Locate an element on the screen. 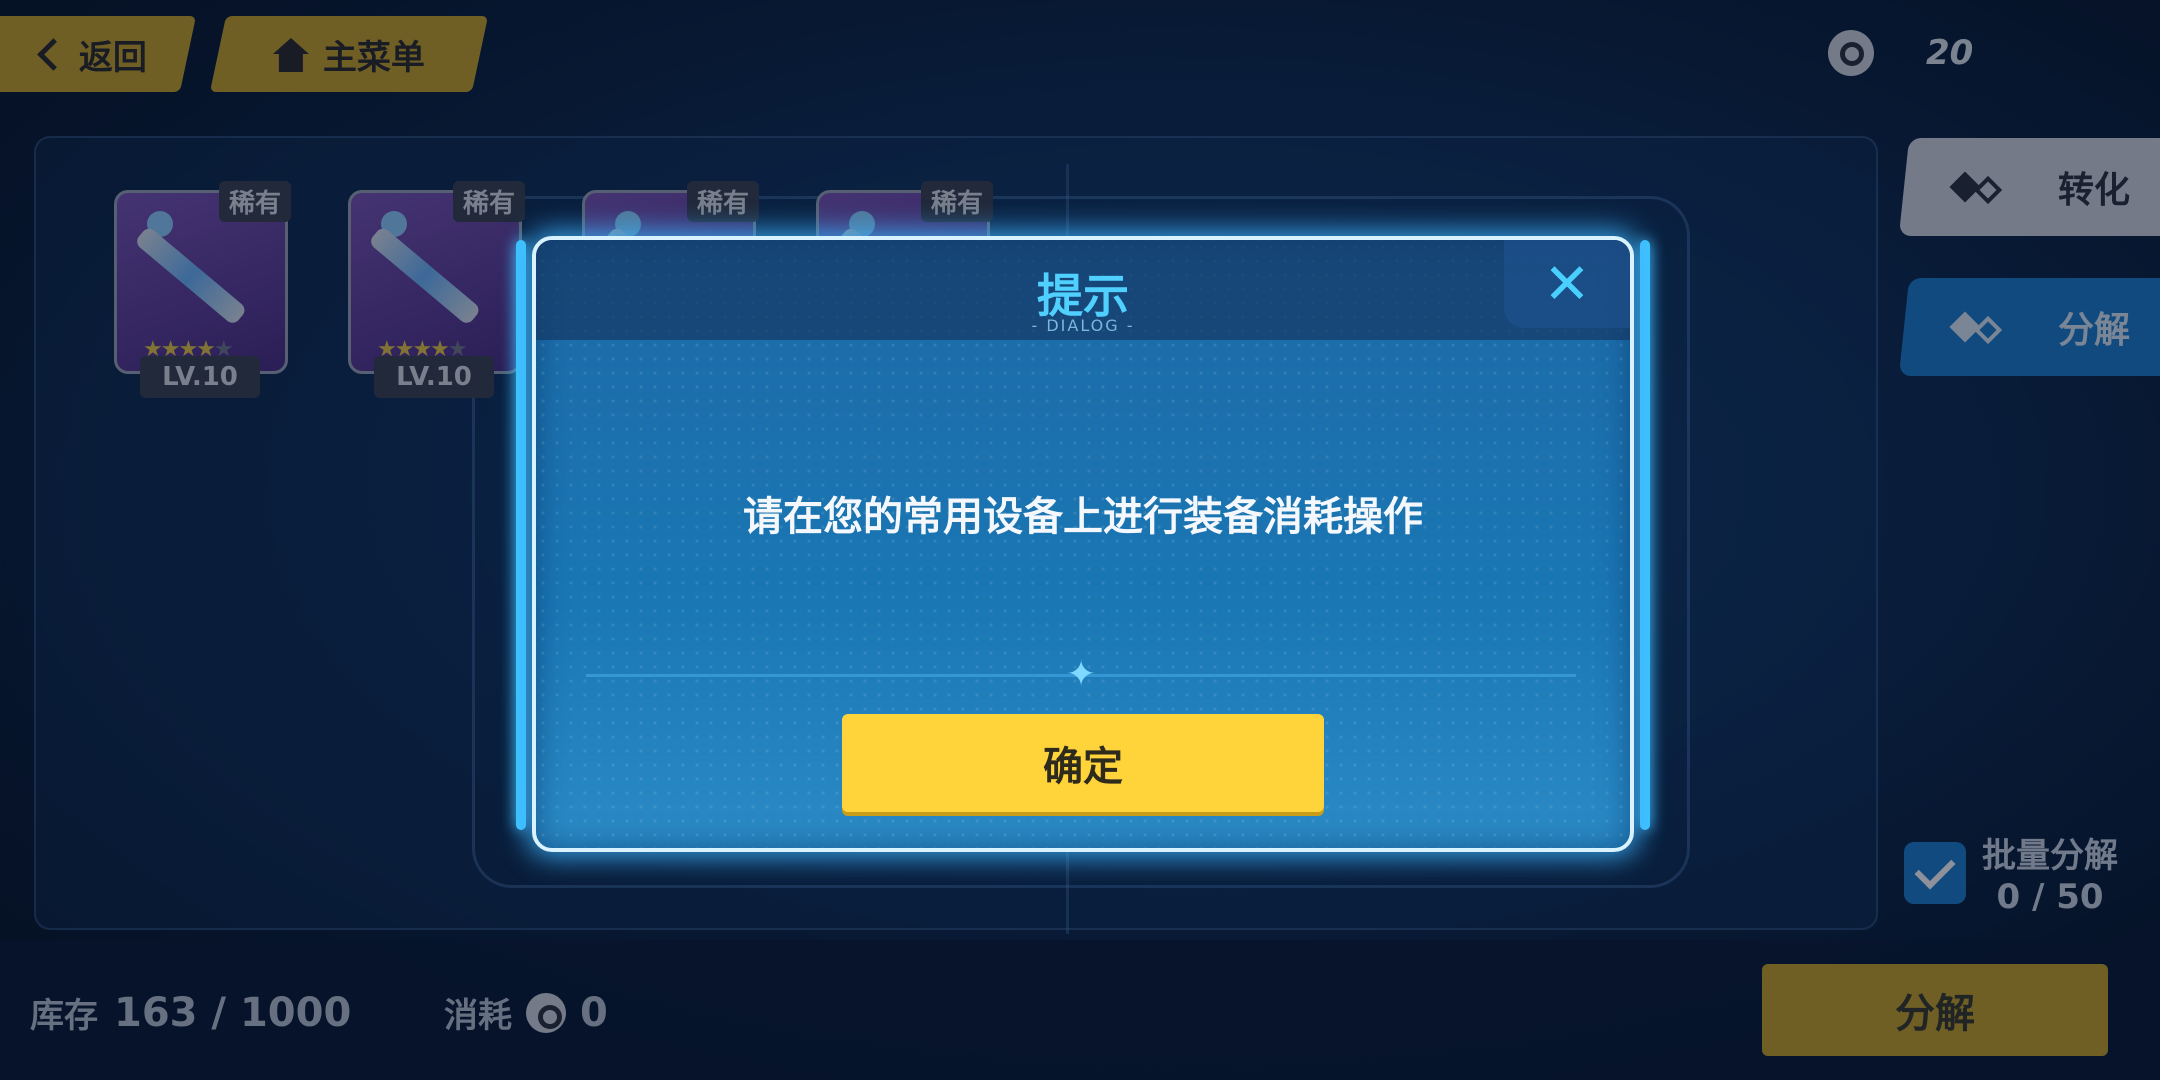 The image size is (2160, 1080). confirm-button: 确定 is located at coordinates (1083, 763).